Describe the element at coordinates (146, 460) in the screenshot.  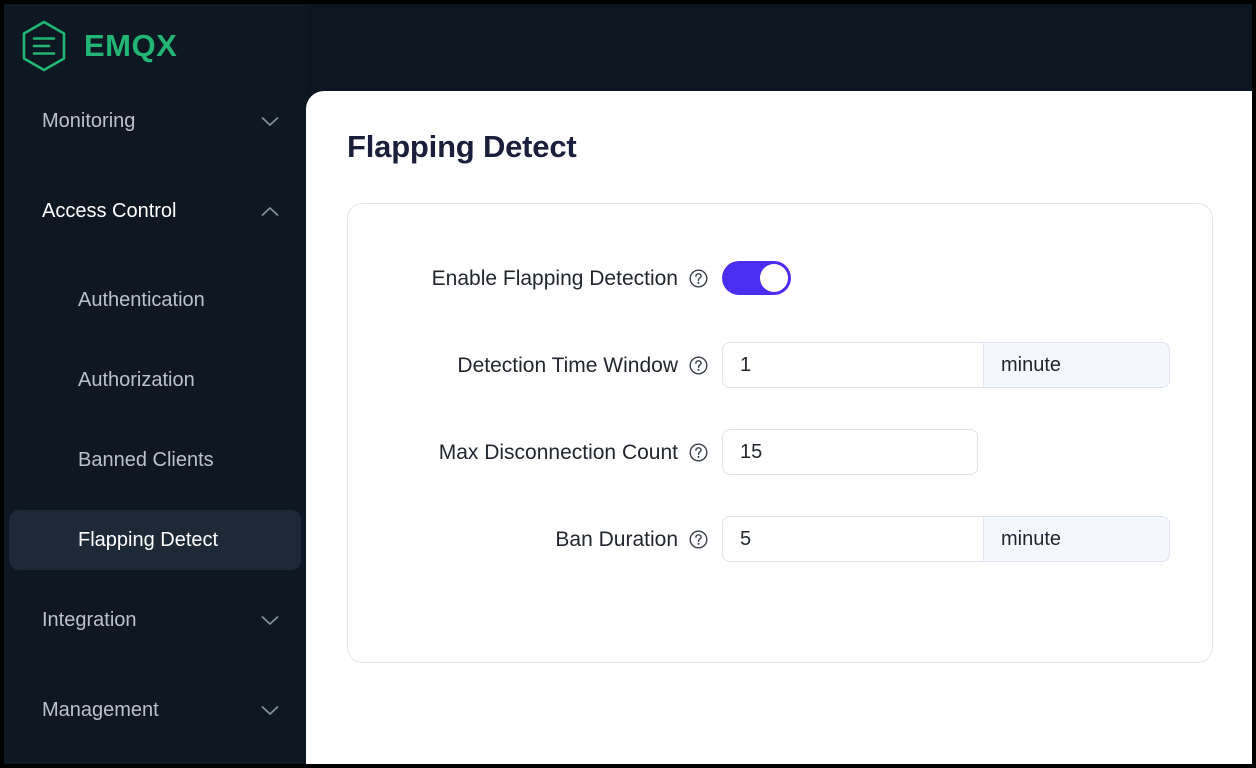
I see `sidebar-item-label: Banned Clients` at that location.